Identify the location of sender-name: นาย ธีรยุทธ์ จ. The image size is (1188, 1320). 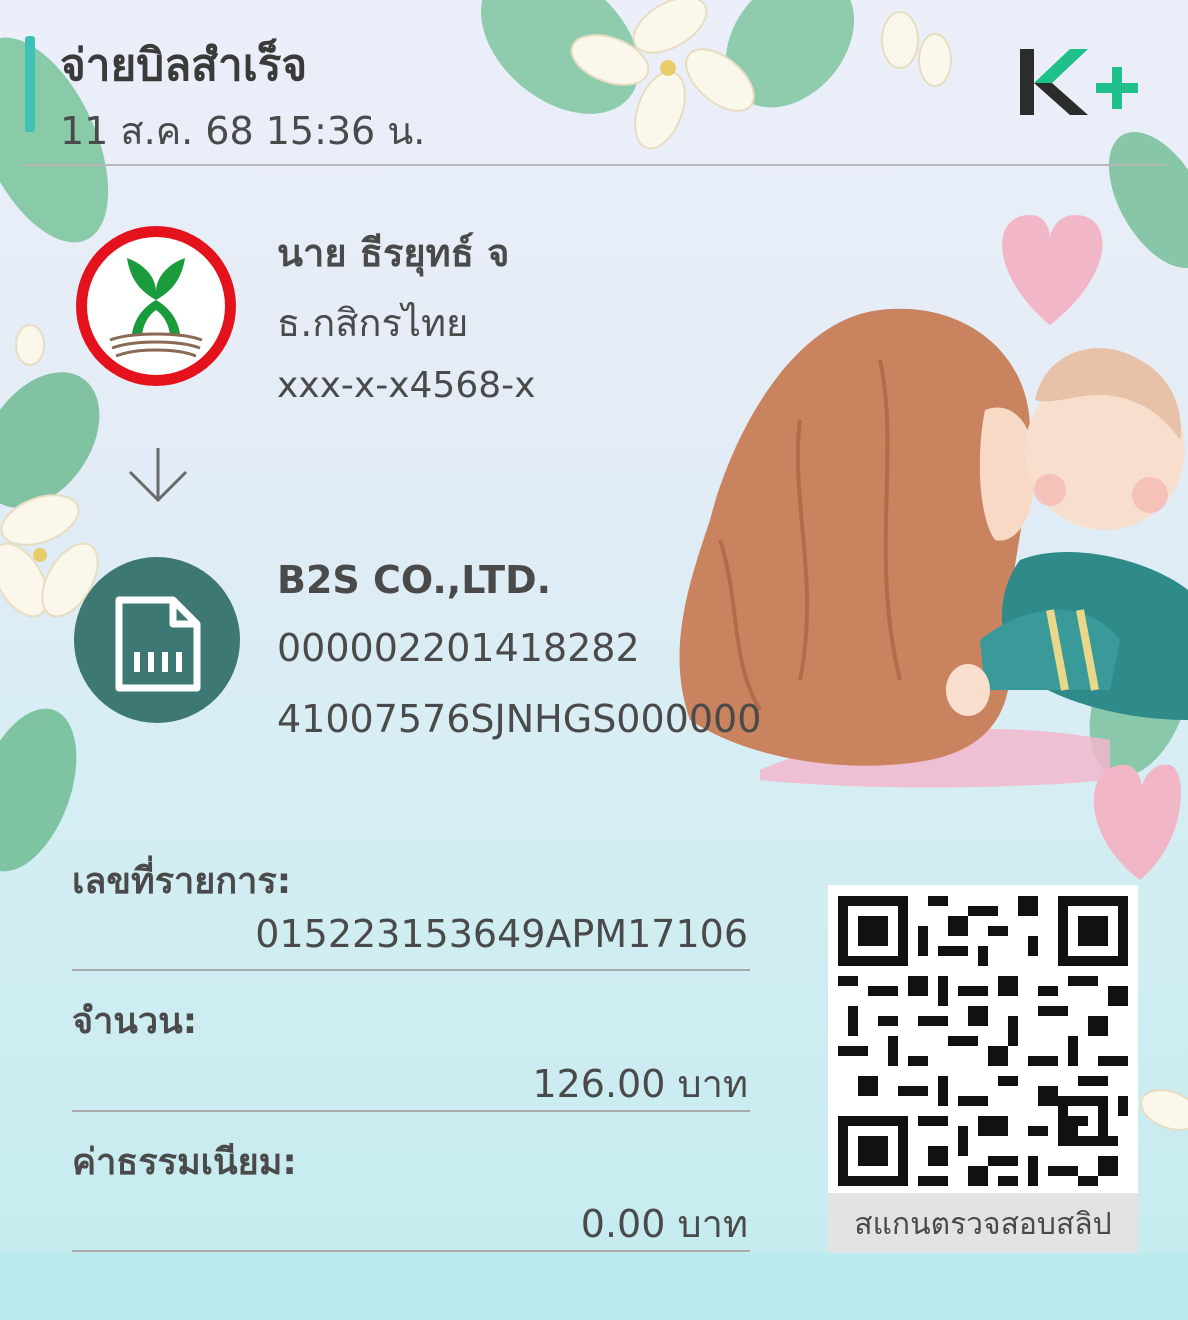
(393, 253).